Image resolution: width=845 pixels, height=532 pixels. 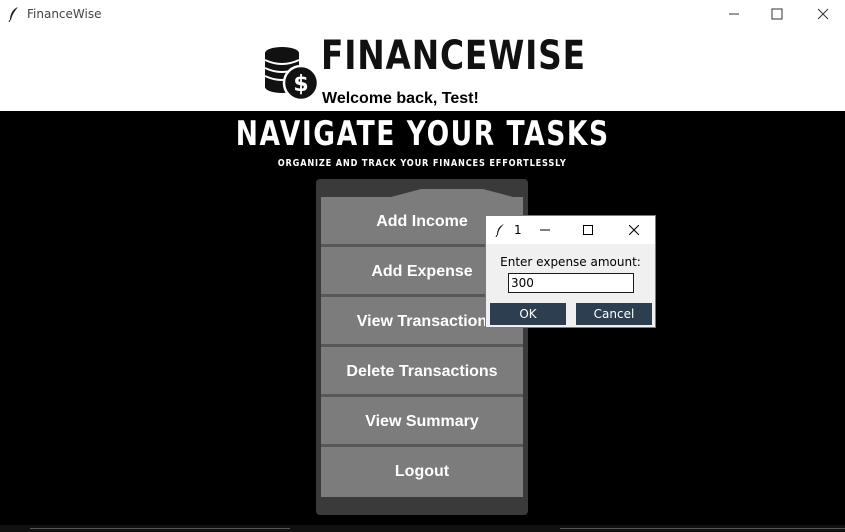 What do you see at coordinates (422, 134) in the screenshot?
I see `page-heading: NAVIGATE YOUR TASKS` at bounding box center [422, 134].